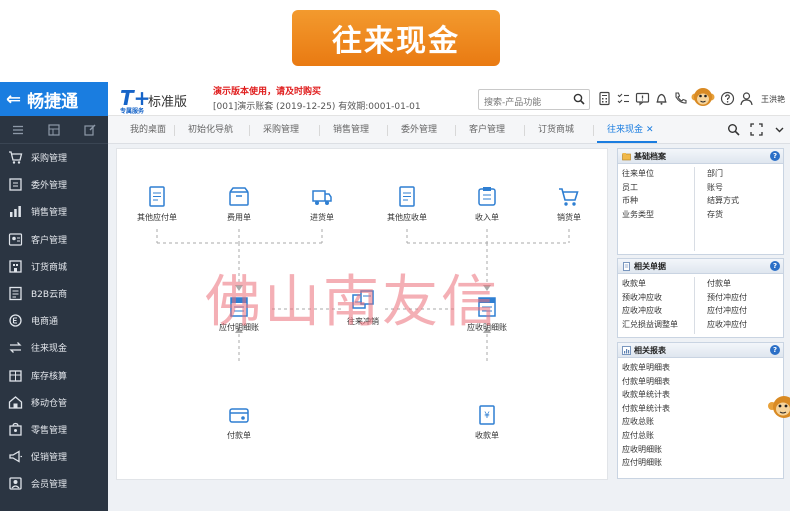 Image resolution: width=790 pixels, height=511 pixels. Describe the element at coordinates (322, 197) in the screenshot. I see `truck-icon` at that location.